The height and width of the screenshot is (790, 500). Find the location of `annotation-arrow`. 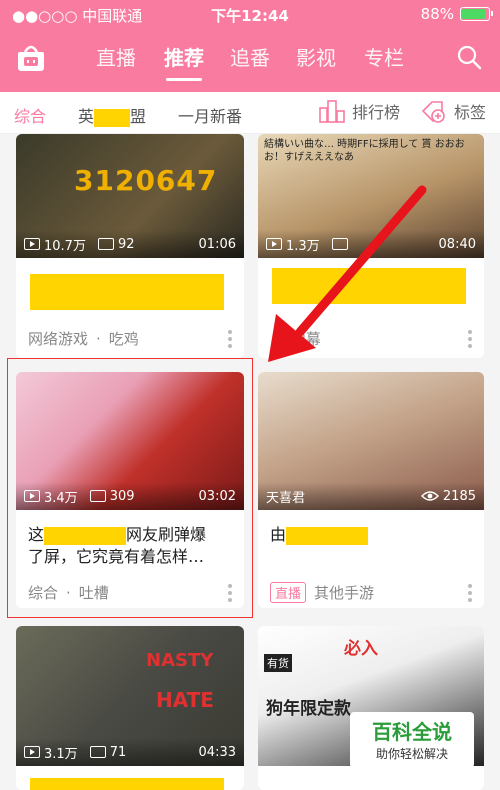

annotation-arrow is located at coordinates (347, 273).